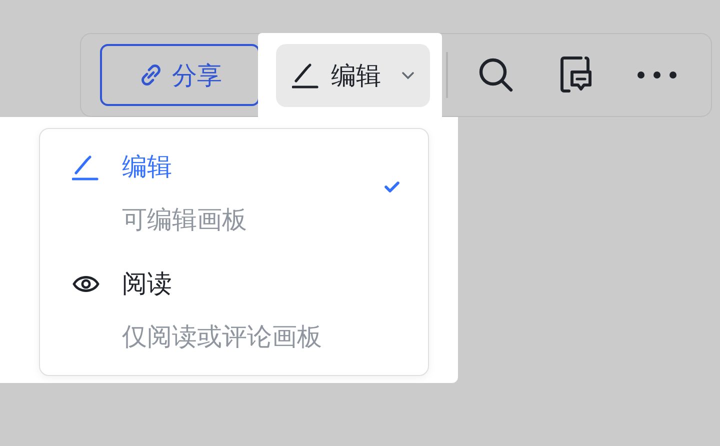 This screenshot has height=446, width=720. I want to click on more-icon, so click(657, 75).